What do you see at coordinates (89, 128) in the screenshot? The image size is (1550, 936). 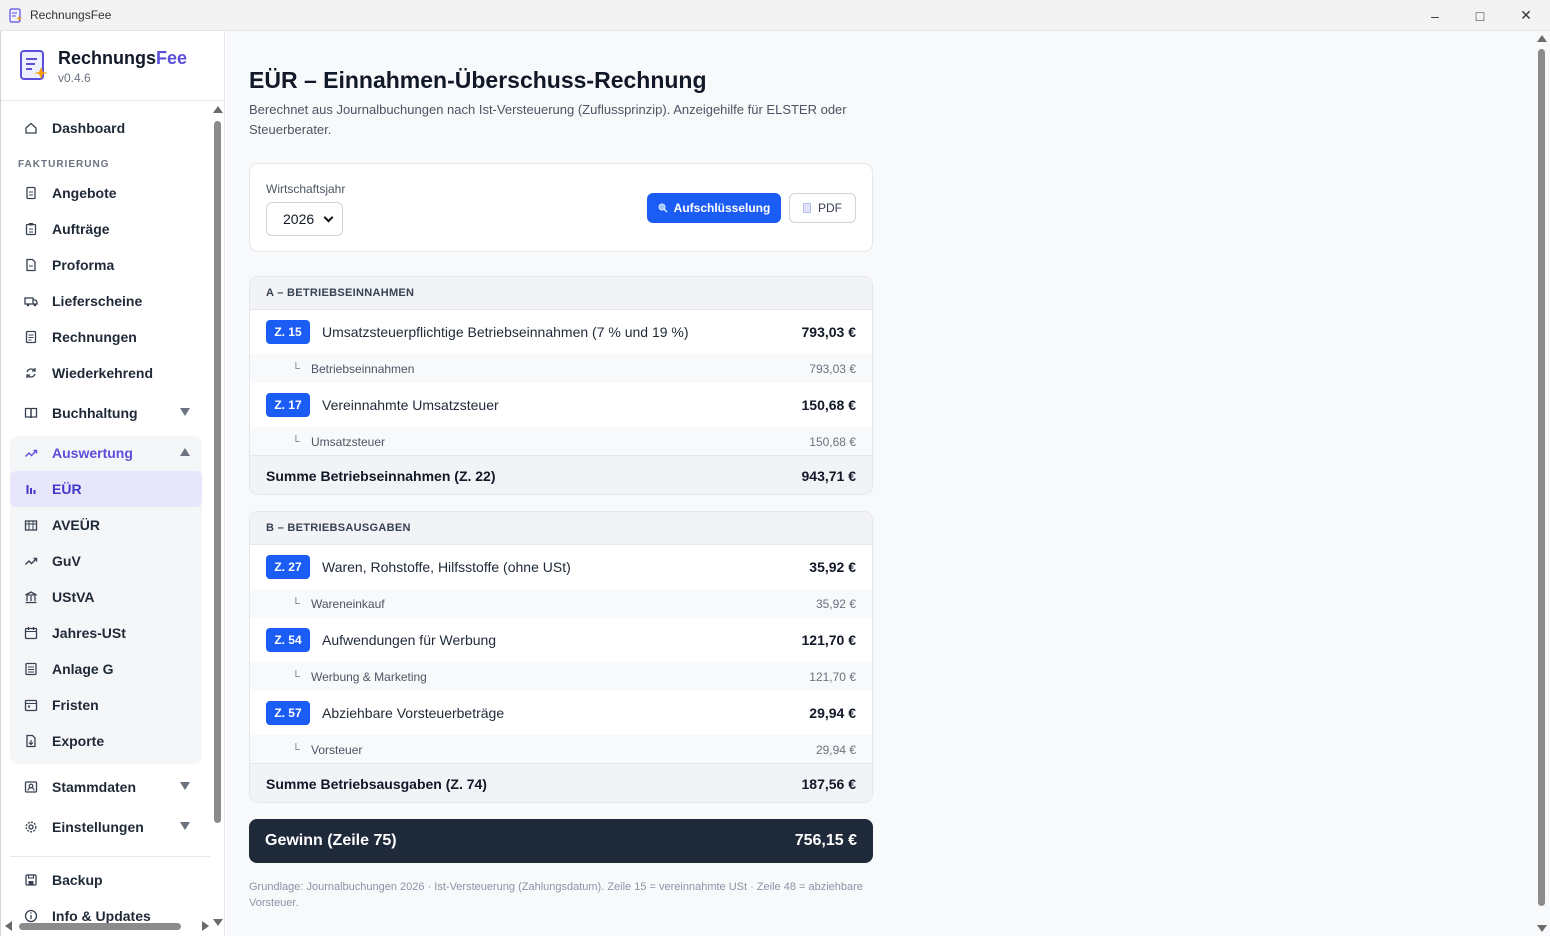 I see `sidebar-item-label: Dashboard` at bounding box center [89, 128].